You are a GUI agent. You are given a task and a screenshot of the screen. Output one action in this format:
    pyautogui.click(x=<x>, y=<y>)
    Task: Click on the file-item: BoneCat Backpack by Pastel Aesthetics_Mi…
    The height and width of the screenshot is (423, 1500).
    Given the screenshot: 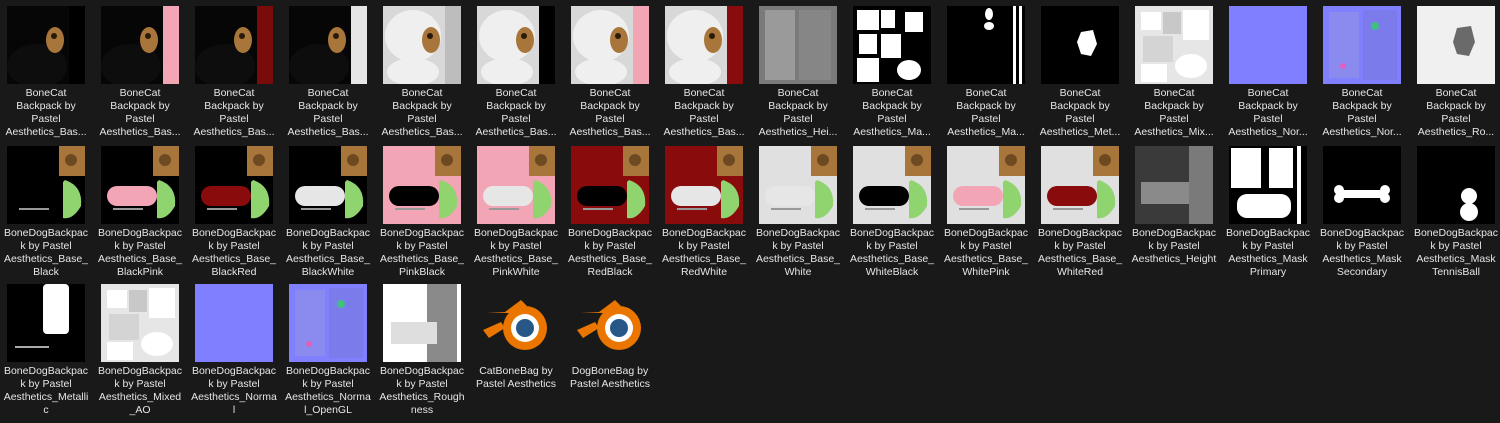 What is the action you would take?
    pyautogui.click(x=1174, y=72)
    